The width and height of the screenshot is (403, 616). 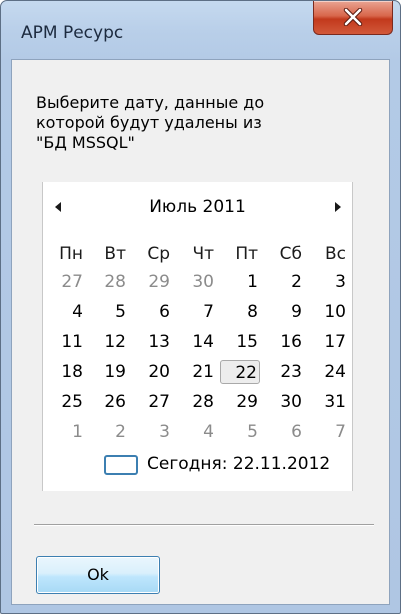 I want to click on today-label: Сегодня: 22.11.2012, so click(x=239, y=464).